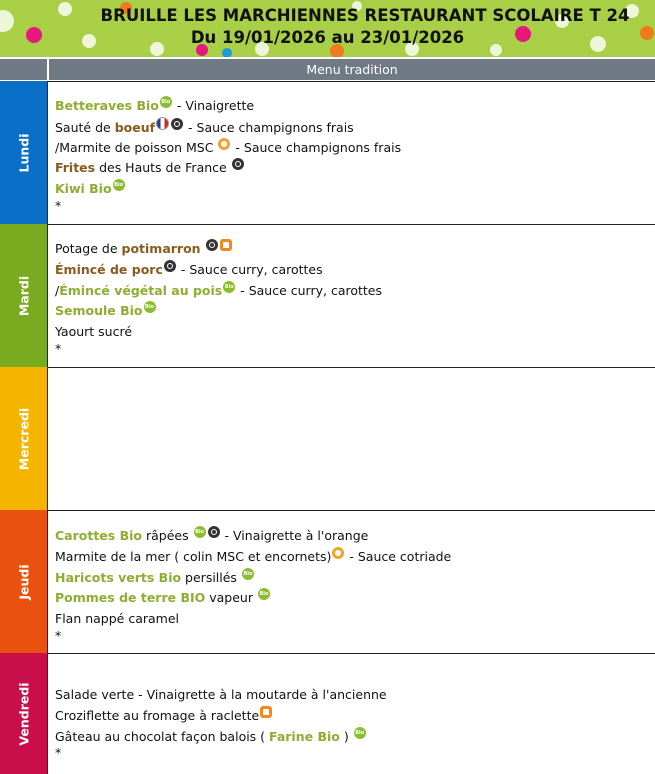 The width and height of the screenshot is (655, 774). What do you see at coordinates (213, 105) in the screenshot?
I see `menu-item-text: - Vinaigrette` at bounding box center [213, 105].